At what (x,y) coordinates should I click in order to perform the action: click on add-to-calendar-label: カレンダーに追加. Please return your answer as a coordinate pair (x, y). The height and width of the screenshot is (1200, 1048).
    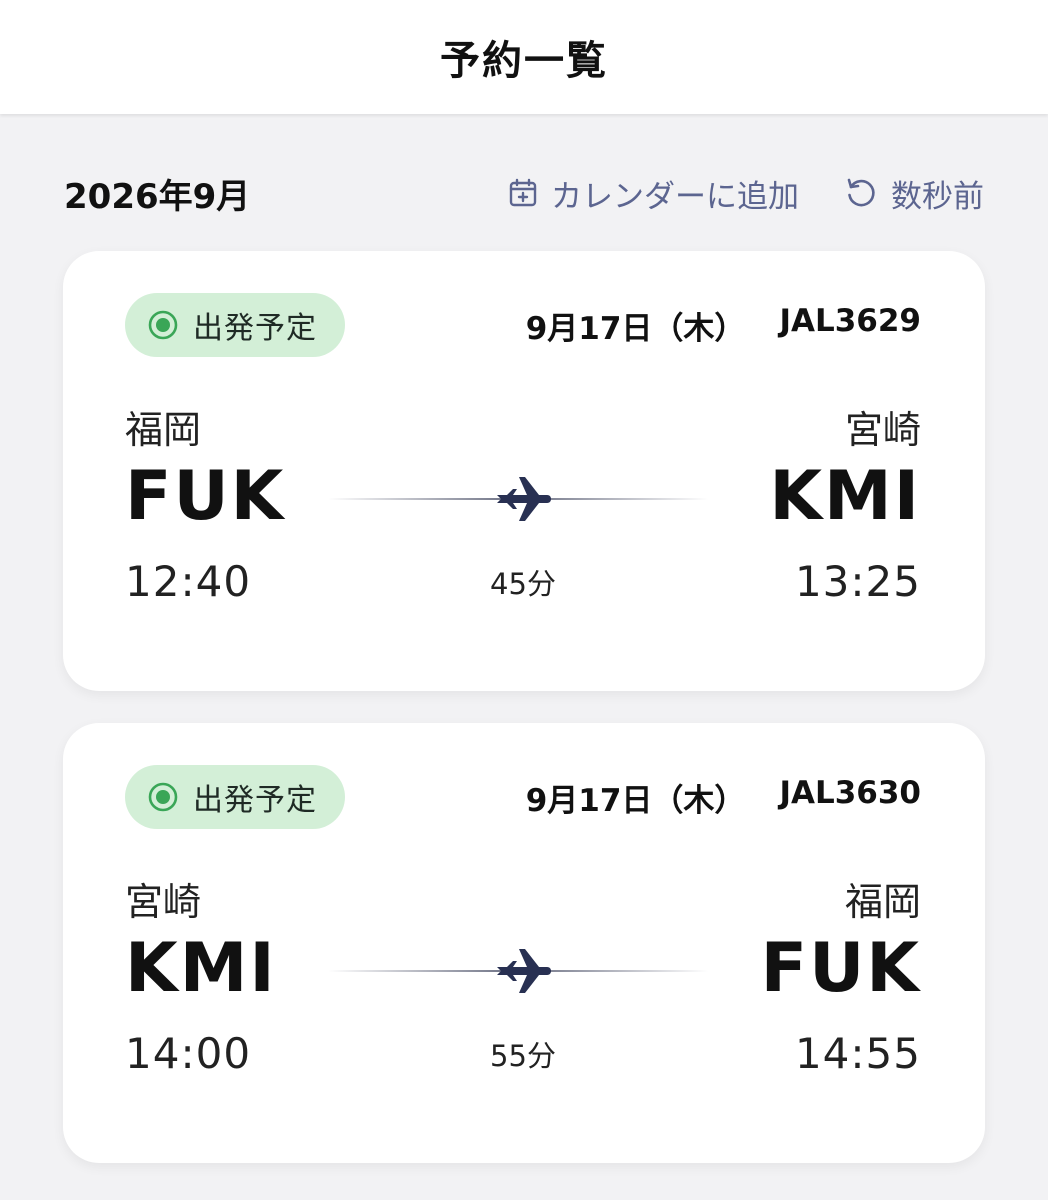
    Looking at the image, I should click on (675, 196).